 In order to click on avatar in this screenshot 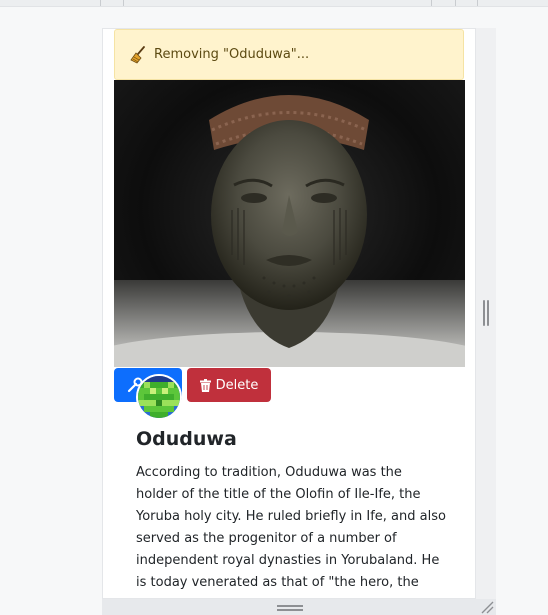, I will do `click(159, 397)`.